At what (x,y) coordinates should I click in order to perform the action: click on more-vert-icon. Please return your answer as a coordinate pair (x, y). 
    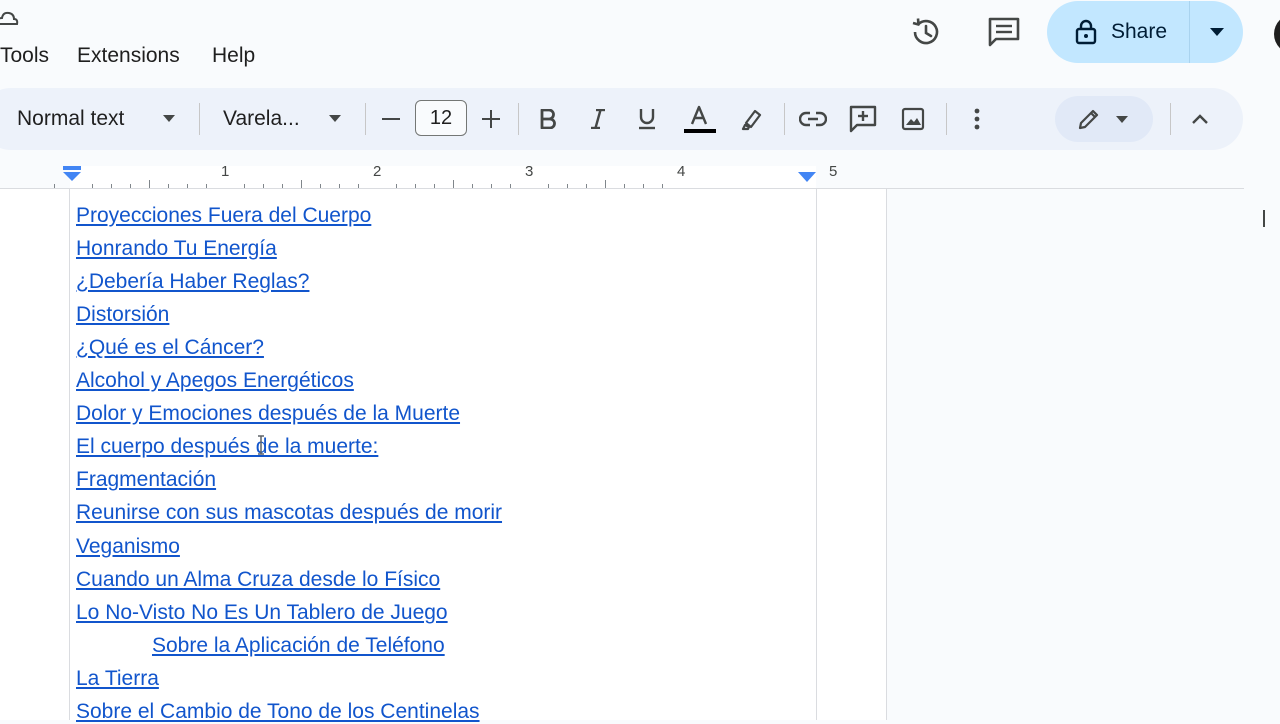
    Looking at the image, I should click on (977, 119).